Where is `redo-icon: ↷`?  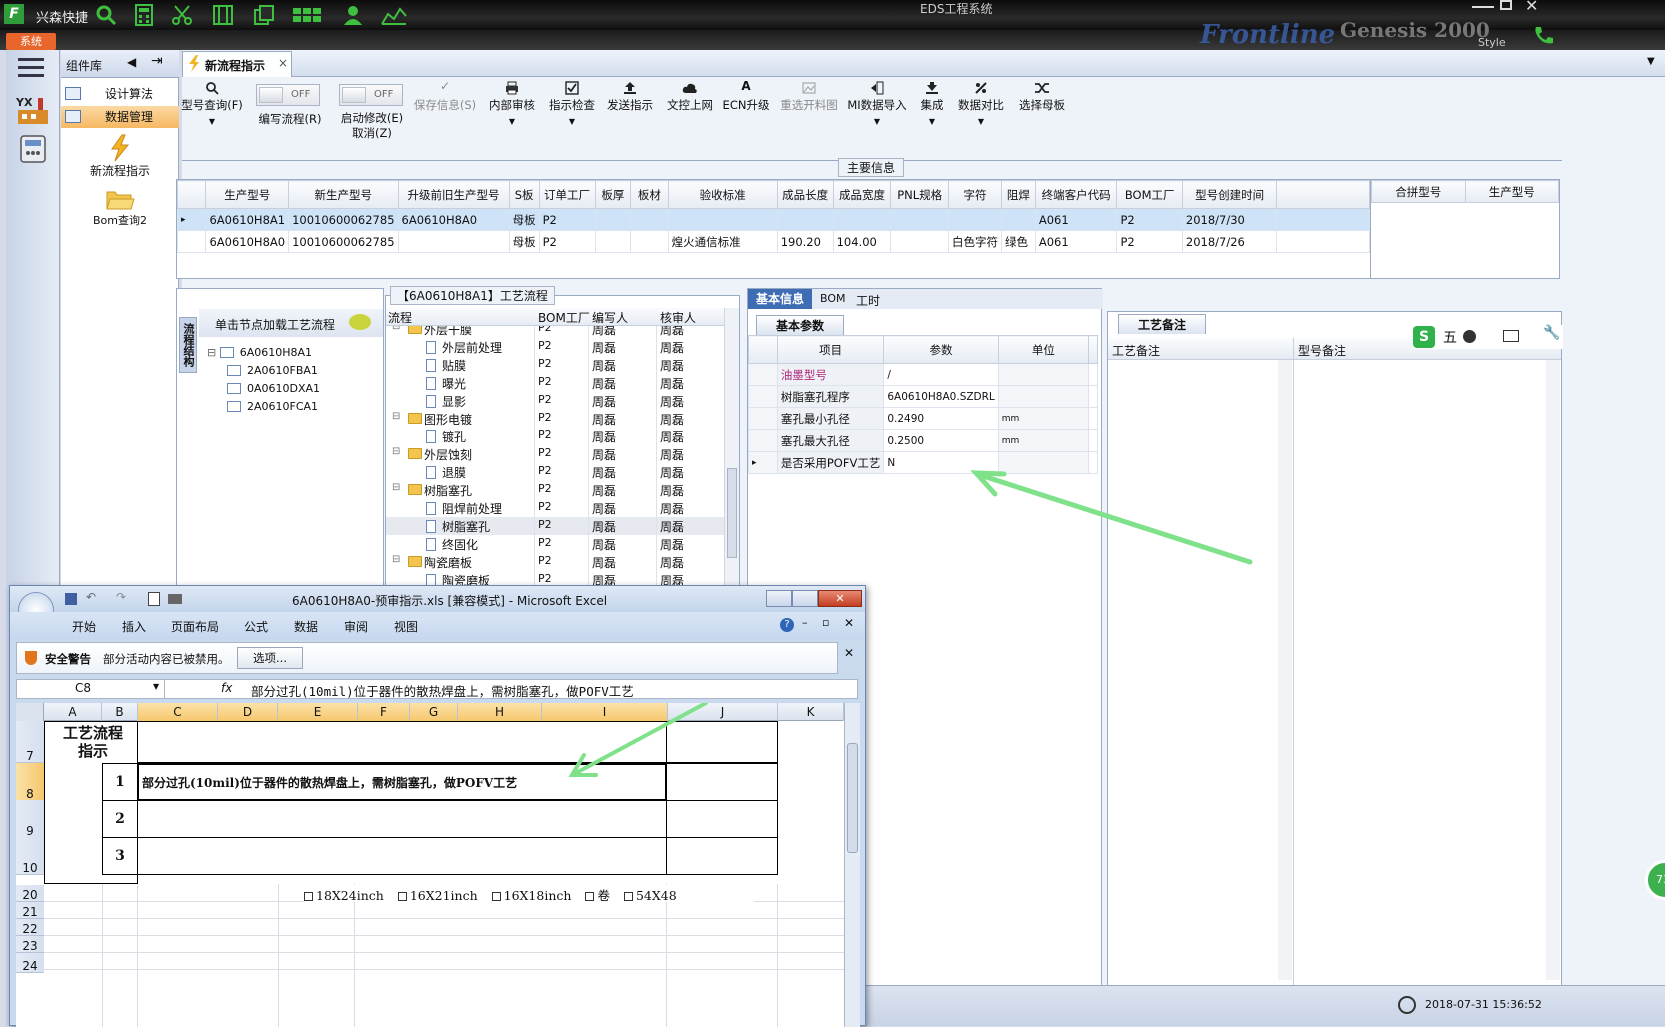 redo-icon: ↷ is located at coordinates (121, 597).